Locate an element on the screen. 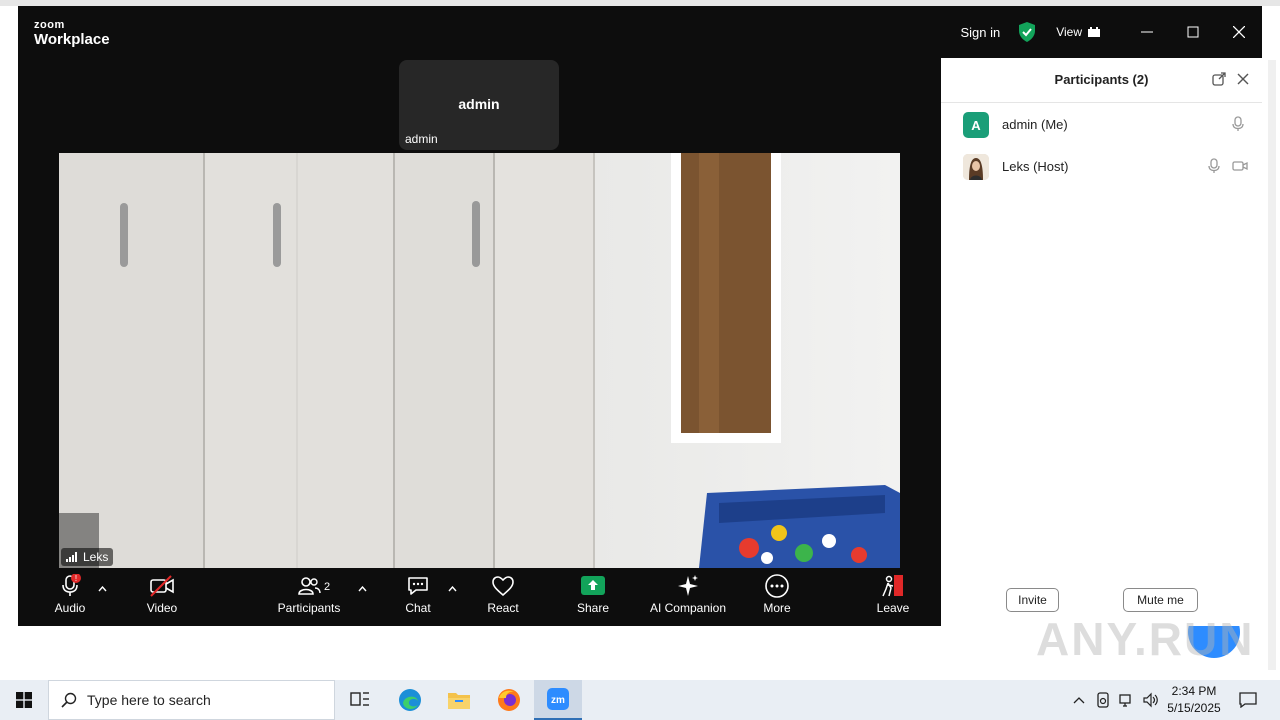 Image resolution: width=1280 pixels, height=720 pixels. firefox-taskbar-button is located at coordinates (509, 700).